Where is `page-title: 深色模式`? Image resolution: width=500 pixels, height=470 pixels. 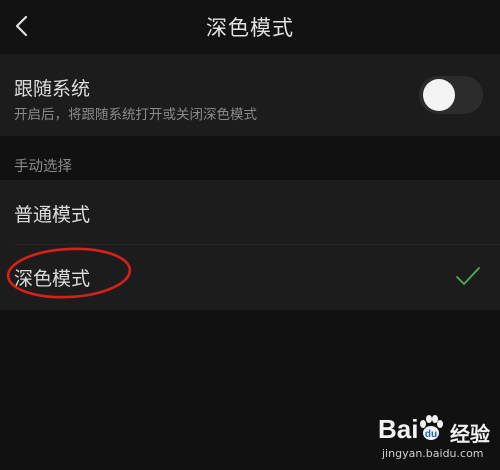
page-title: 深色模式 is located at coordinates (250, 28).